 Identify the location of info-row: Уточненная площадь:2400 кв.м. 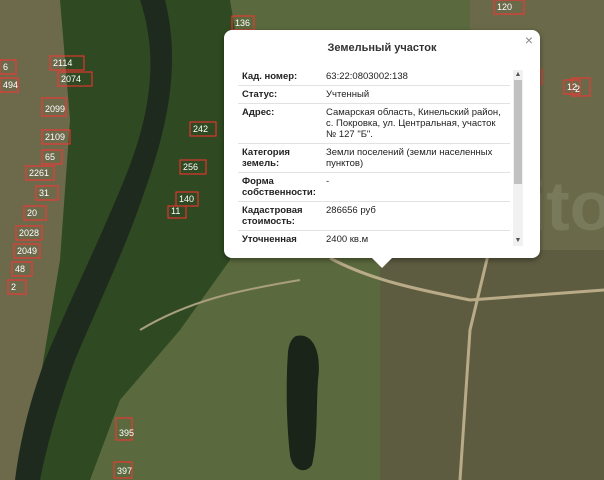
(374, 237).